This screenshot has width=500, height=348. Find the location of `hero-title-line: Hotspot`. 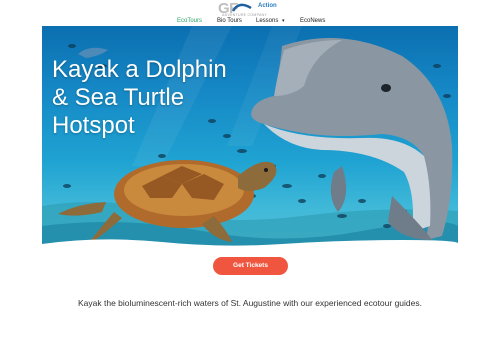

hero-title-line: Hotspot is located at coordinates (93, 125).